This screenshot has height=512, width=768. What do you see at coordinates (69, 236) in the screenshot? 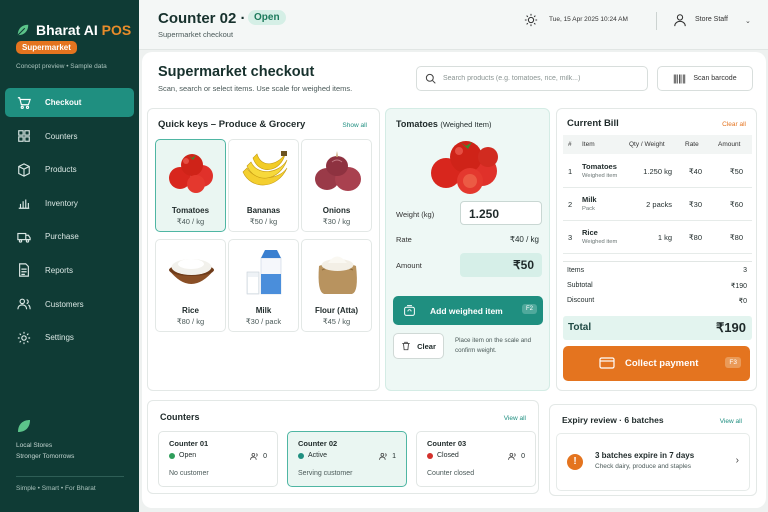
I see `nav-item-purchase: Purchase` at bounding box center [69, 236].